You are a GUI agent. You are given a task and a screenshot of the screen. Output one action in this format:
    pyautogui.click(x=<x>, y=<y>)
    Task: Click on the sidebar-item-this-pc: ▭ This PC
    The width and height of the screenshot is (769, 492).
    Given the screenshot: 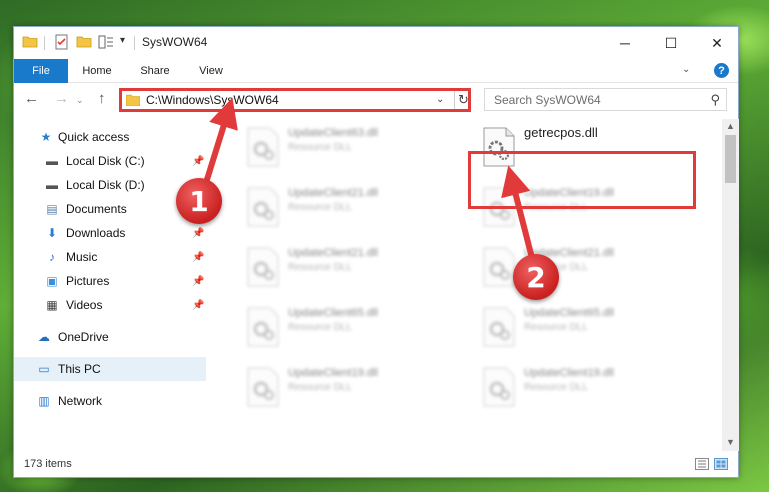 What is the action you would take?
    pyautogui.click(x=110, y=369)
    